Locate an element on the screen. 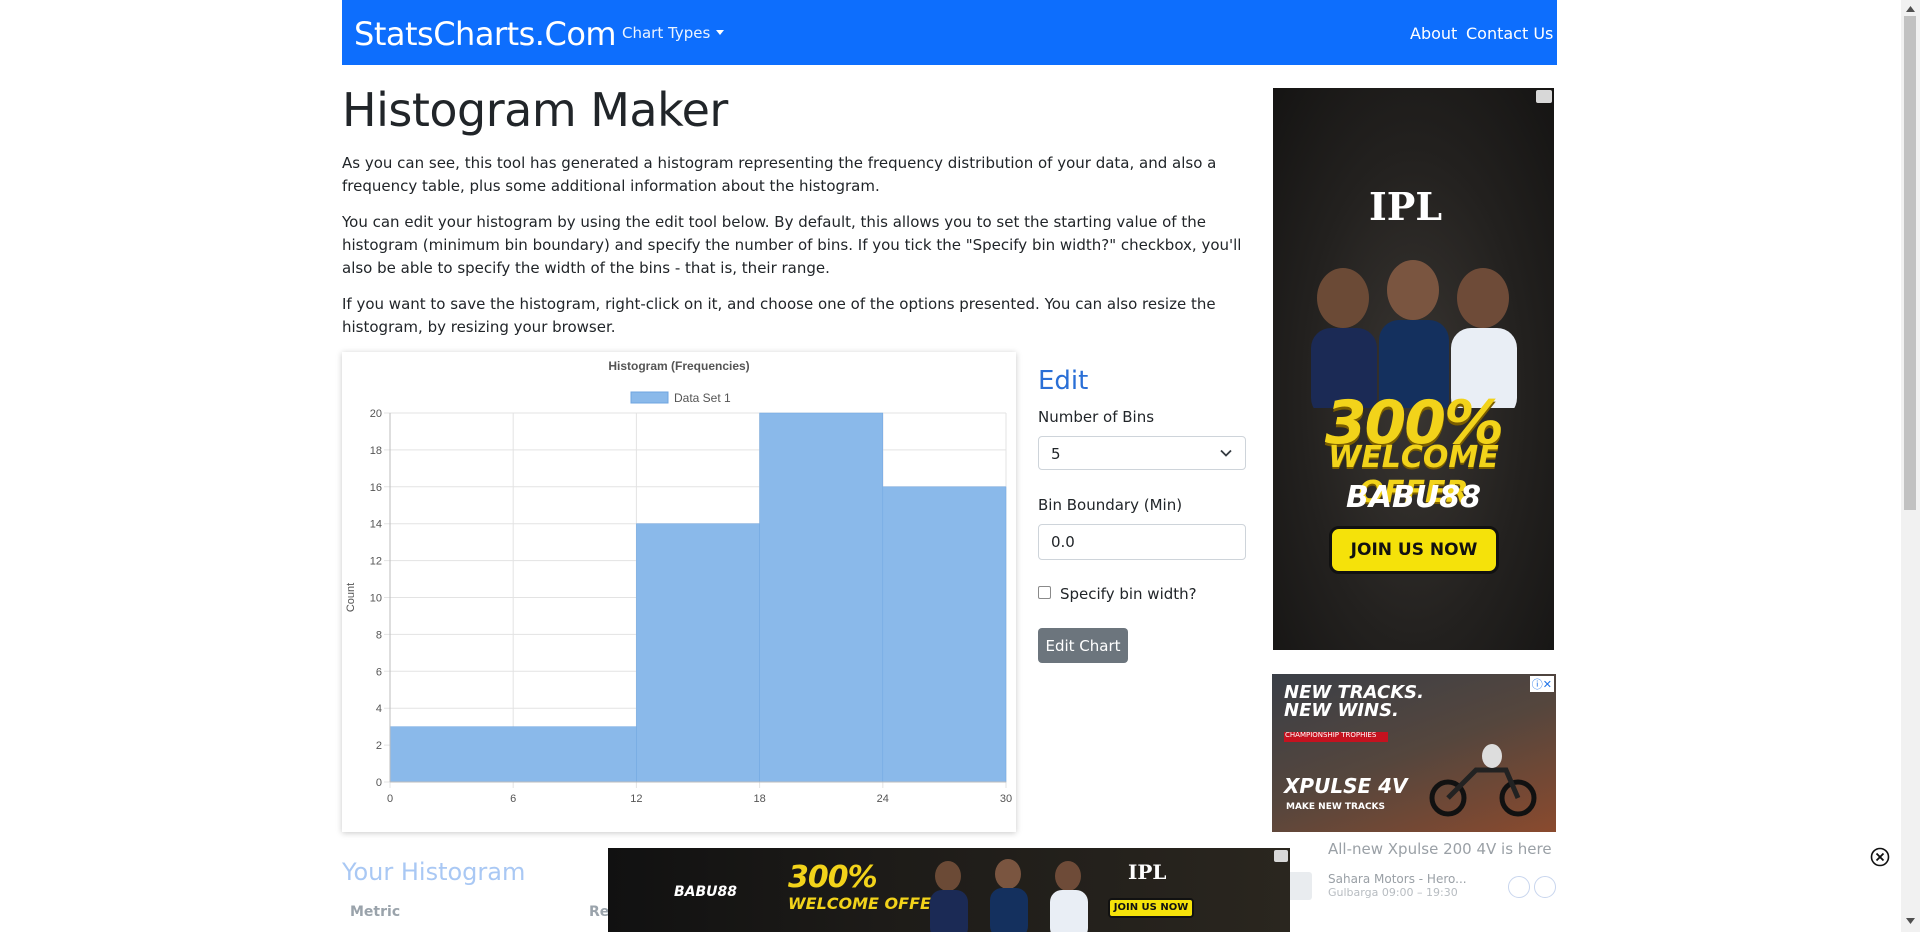 The image size is (1920, 932). contact-link: Contact Us is located at coordinates (1509, 33).